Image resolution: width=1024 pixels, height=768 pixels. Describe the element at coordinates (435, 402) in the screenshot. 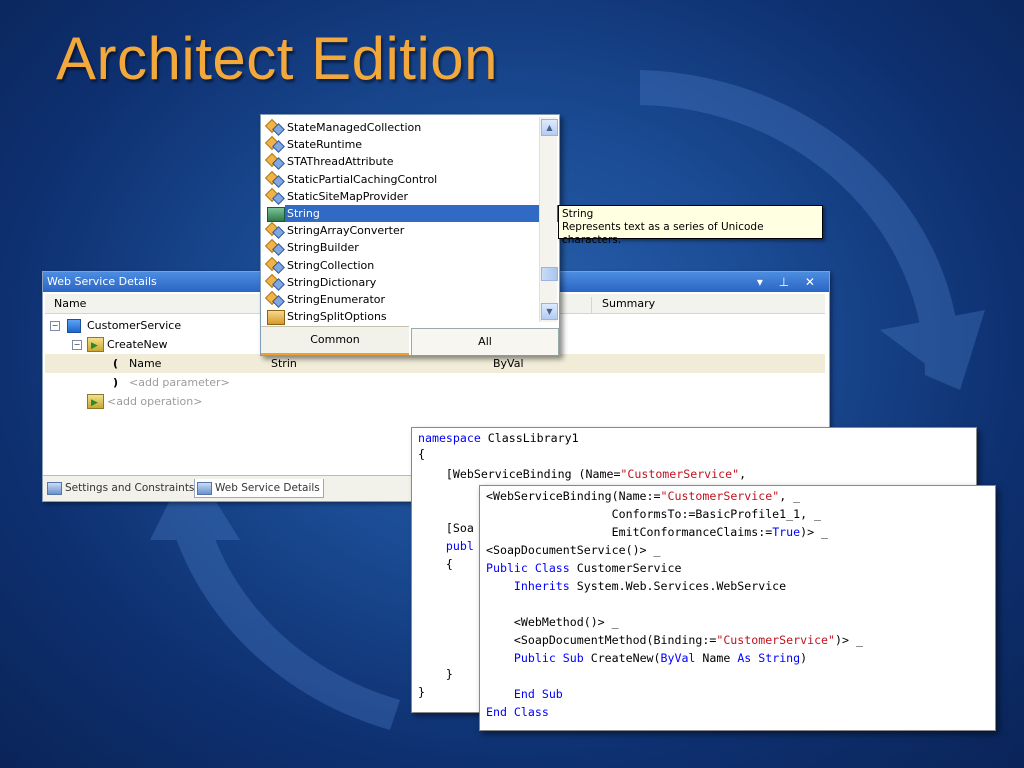

I see `tree-row-add-operation: <add operation>` at that location.